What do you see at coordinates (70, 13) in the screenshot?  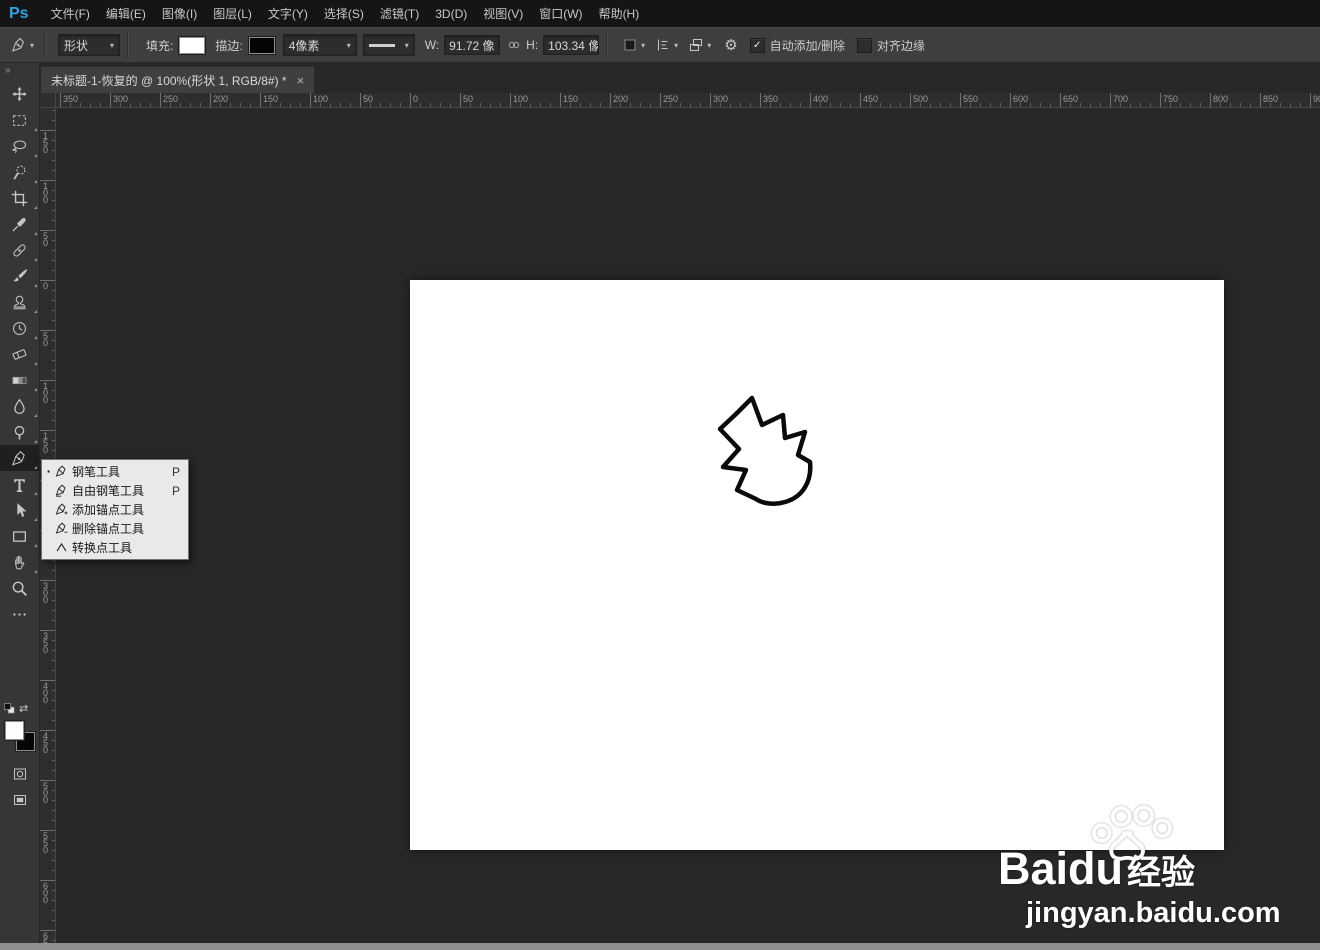 I see `menu-item: 文件(F)` at bounding box center [70, 13].